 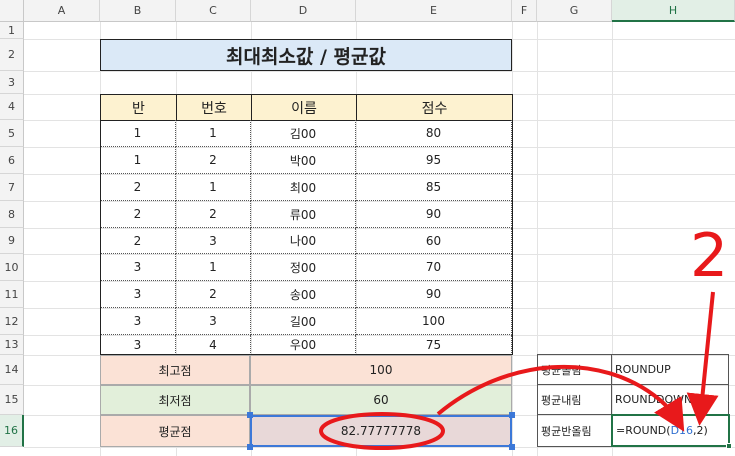 I want to click on straight-arrow, so click(x=702, y=358).